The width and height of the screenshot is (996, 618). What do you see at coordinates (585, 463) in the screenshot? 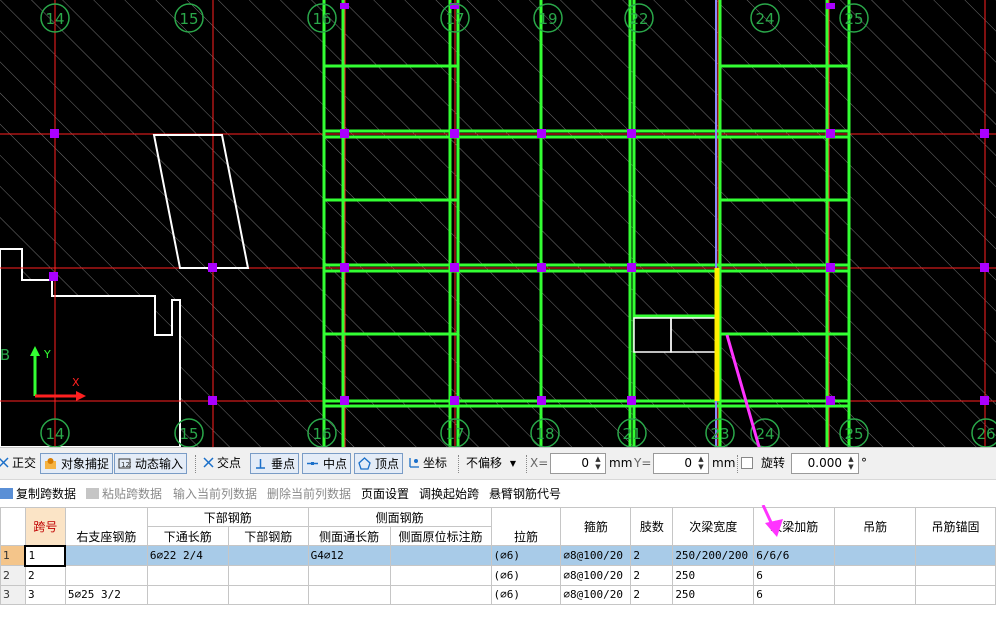
I see `x-value: 0` at bounding box center [585, 463].